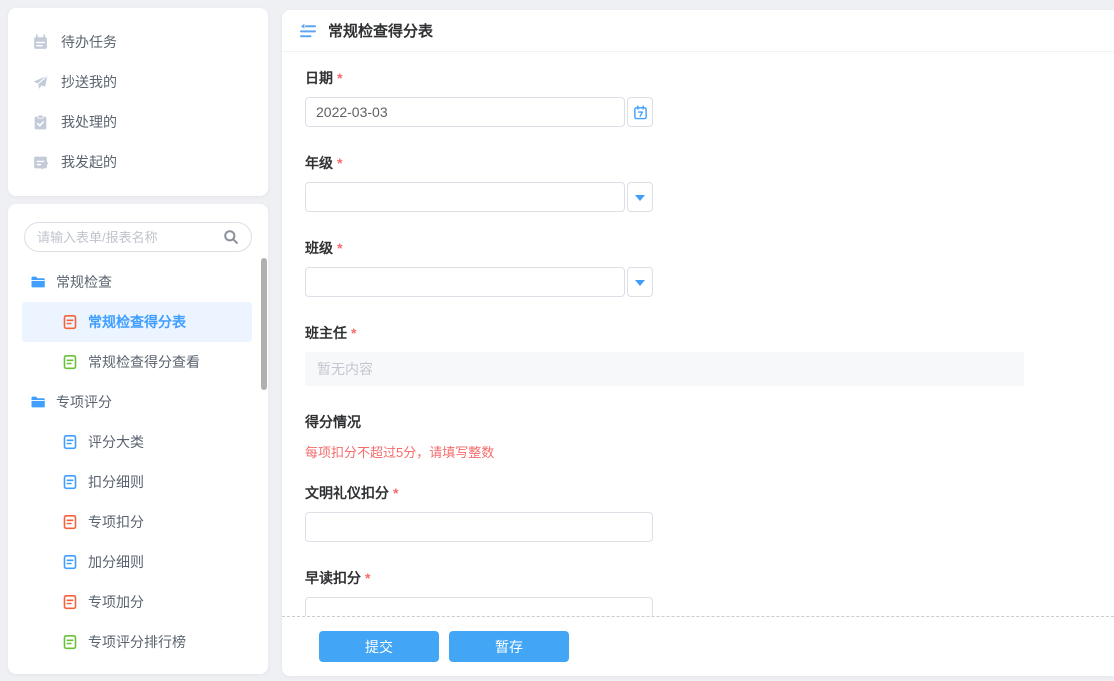 The width and height of the screenshot is (1114, 681). What do you see at coordinates (40, 162) in the screenshot?
I see `document-edit-icon` at bounding box center [40, 162].